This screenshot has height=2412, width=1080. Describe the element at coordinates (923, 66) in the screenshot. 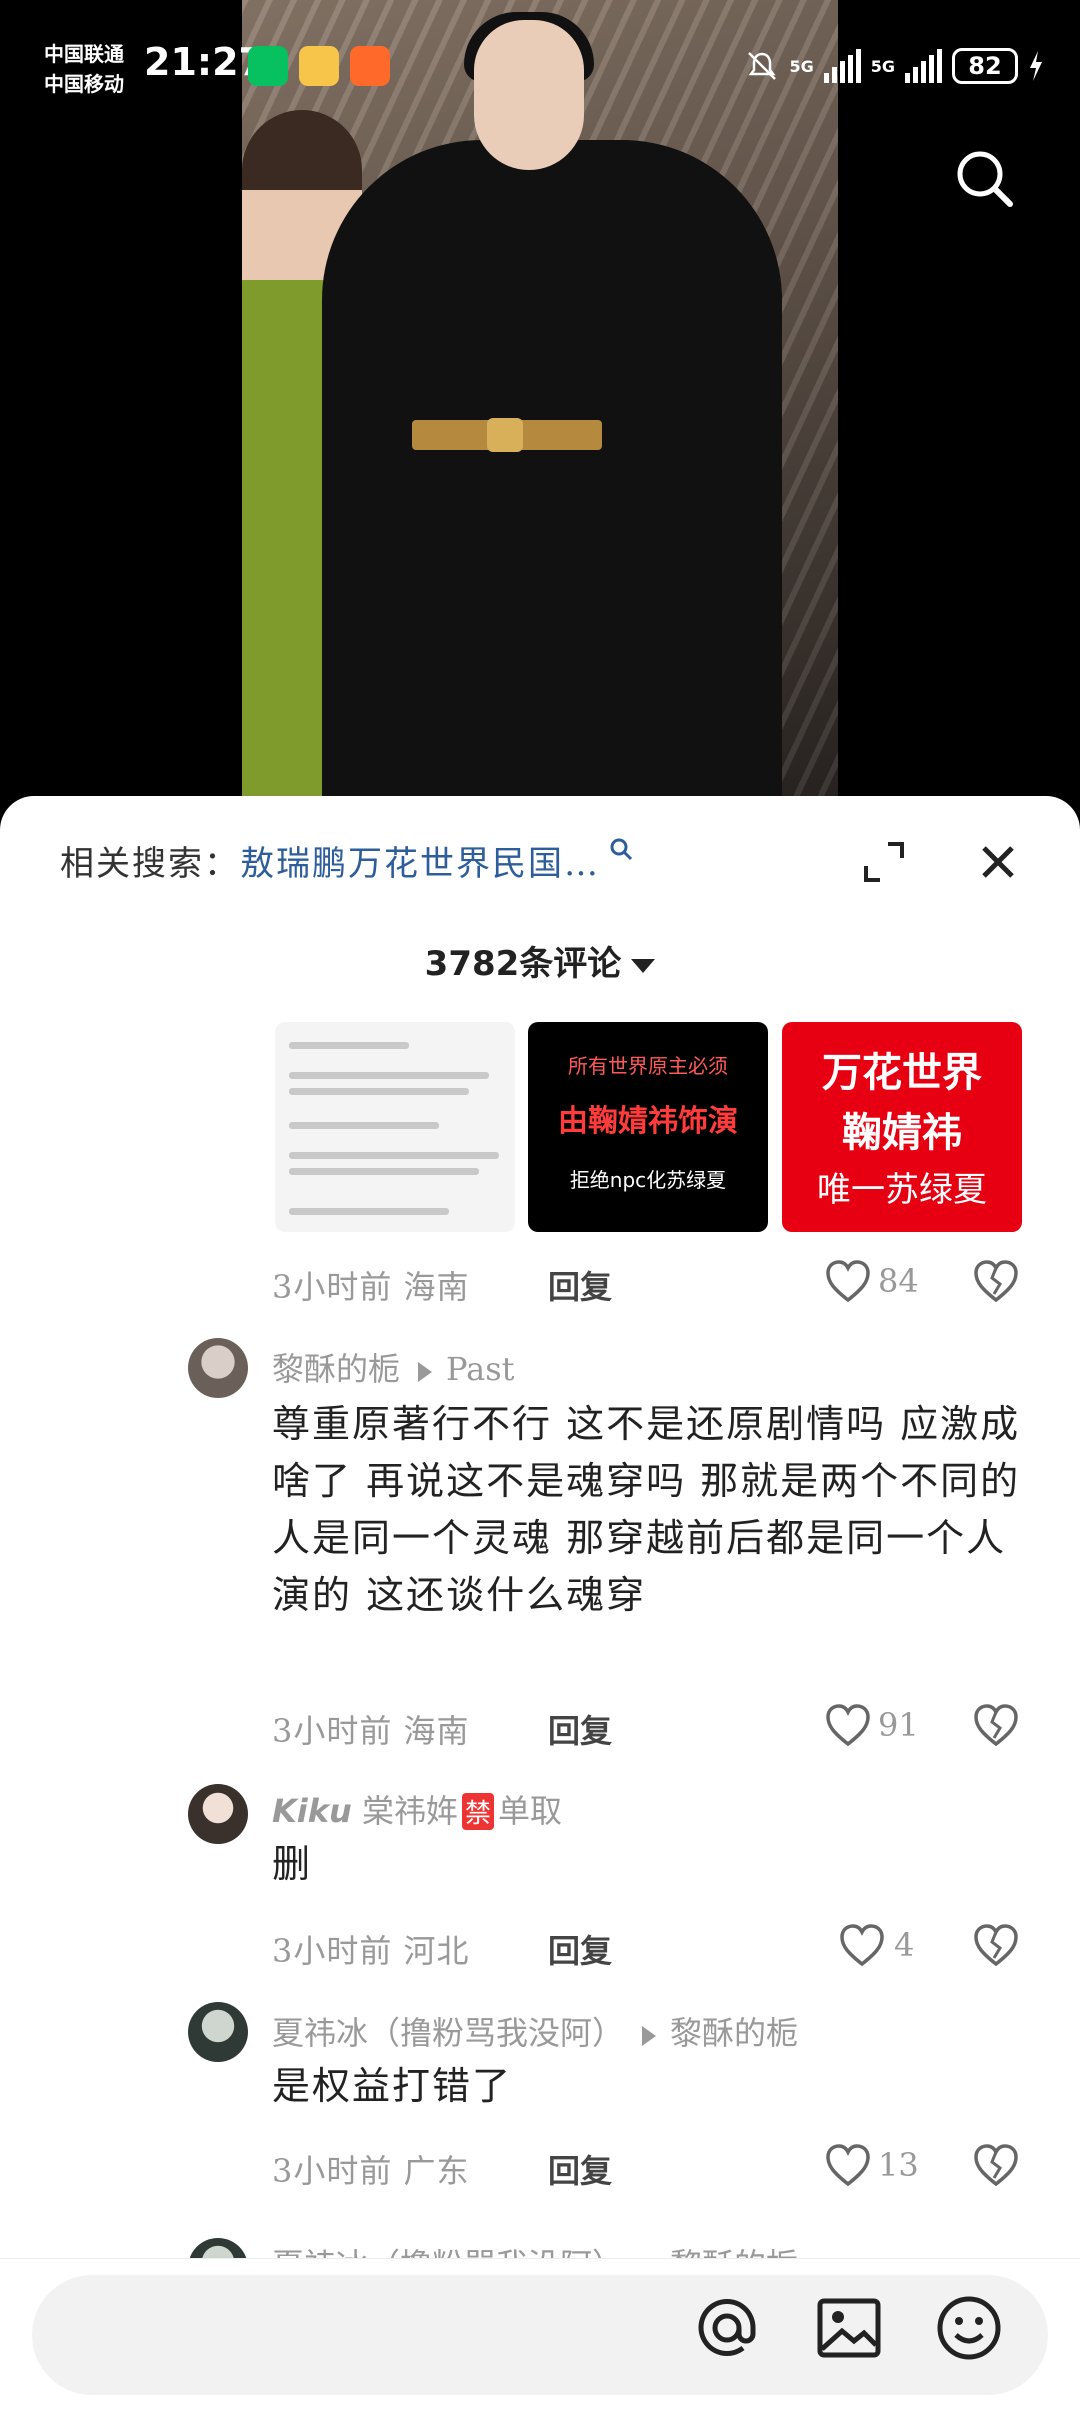

I see `signal-2-icon` at that location.